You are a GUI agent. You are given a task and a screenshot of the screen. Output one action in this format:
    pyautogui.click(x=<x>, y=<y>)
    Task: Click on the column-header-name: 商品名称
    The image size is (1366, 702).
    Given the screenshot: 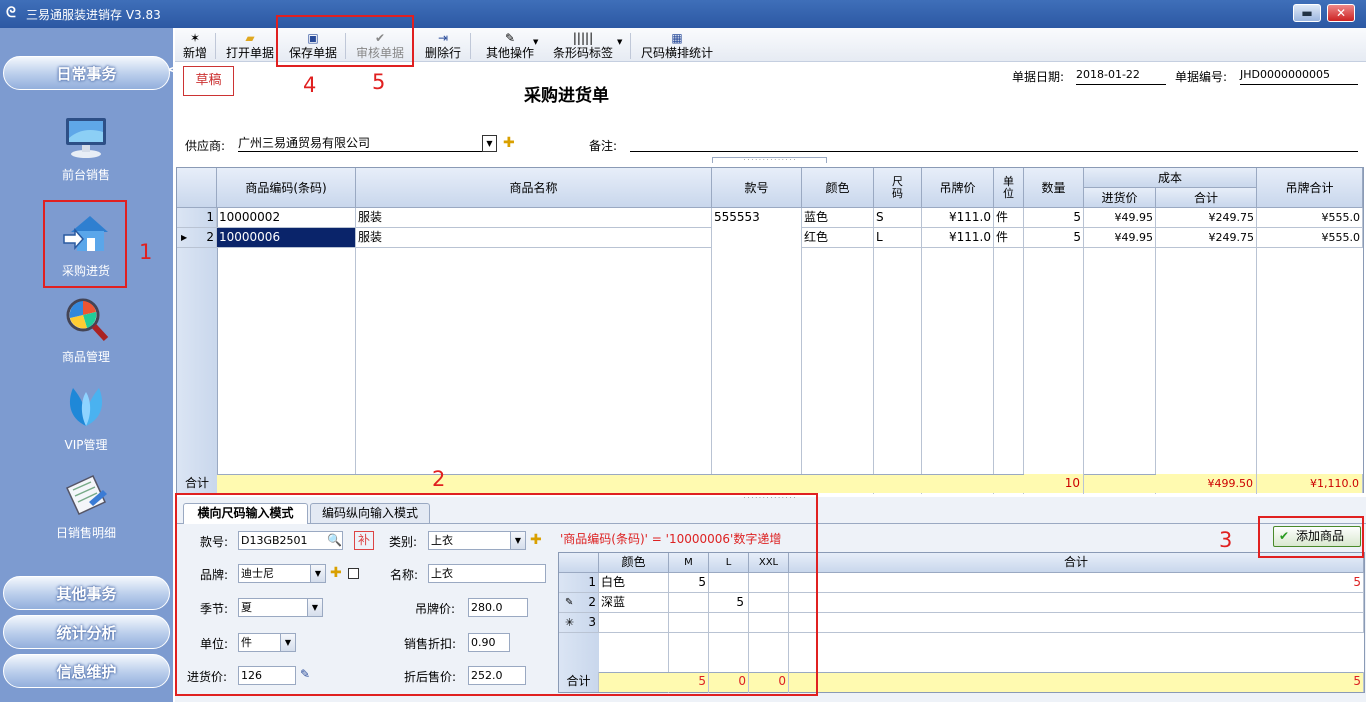 What is the action you would take?
    pyautogui.click(x=534, y=188)
    